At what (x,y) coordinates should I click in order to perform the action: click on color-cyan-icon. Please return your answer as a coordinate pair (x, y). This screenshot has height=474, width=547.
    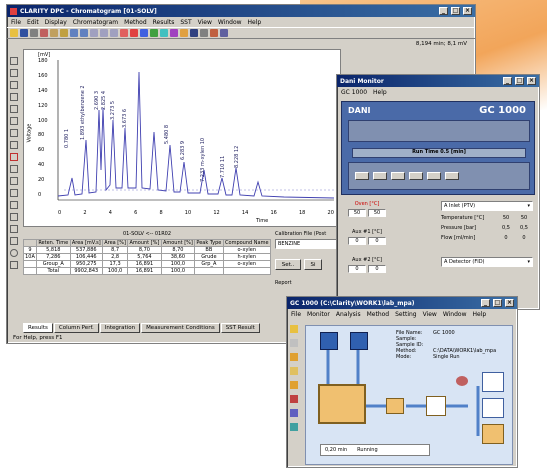
    Looking at the image, I should click on (164, 33).